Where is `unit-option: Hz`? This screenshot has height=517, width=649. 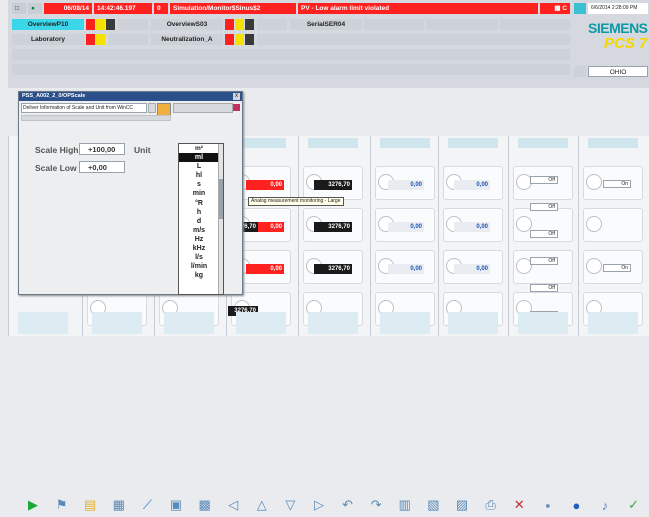
unit-option: Hz is located at coordinates (199, 239).